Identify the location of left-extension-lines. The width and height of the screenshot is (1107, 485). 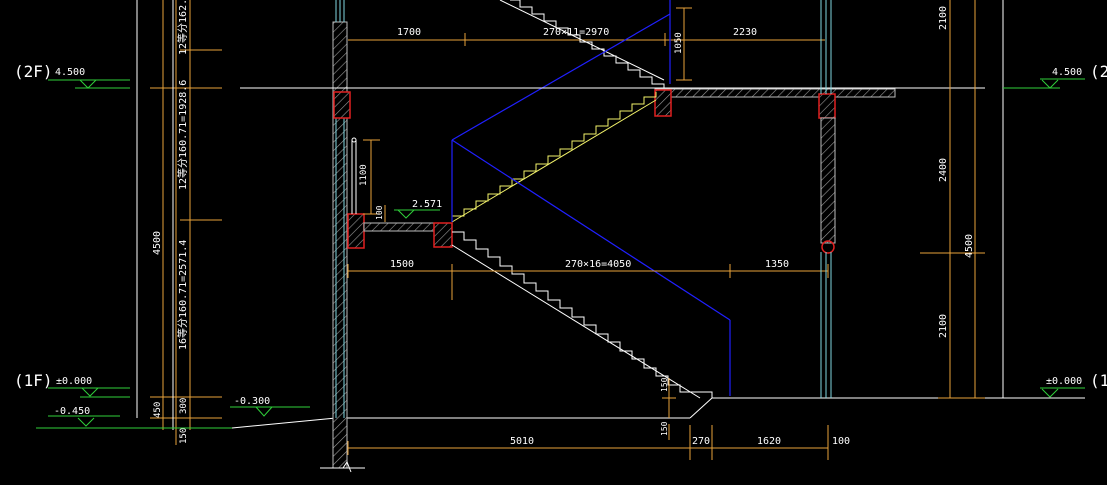
(155, 215).